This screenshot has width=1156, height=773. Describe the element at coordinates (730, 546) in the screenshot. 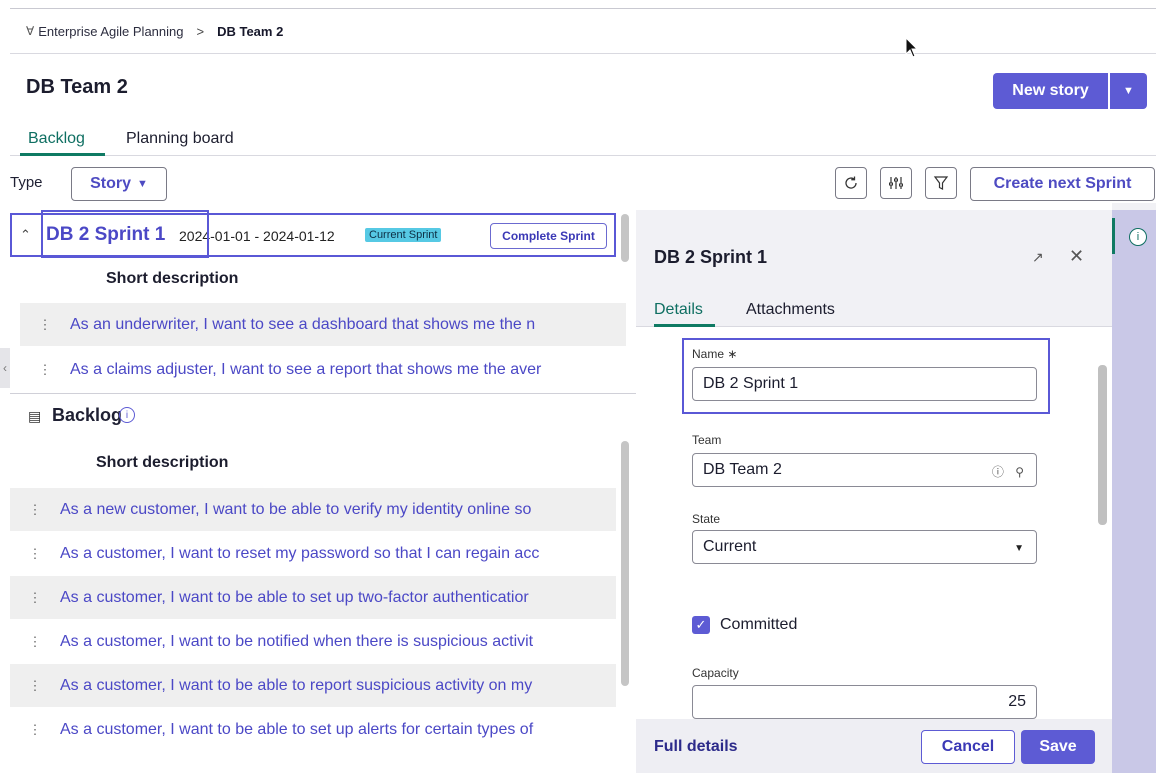

I see `state-value: Current` at that location.